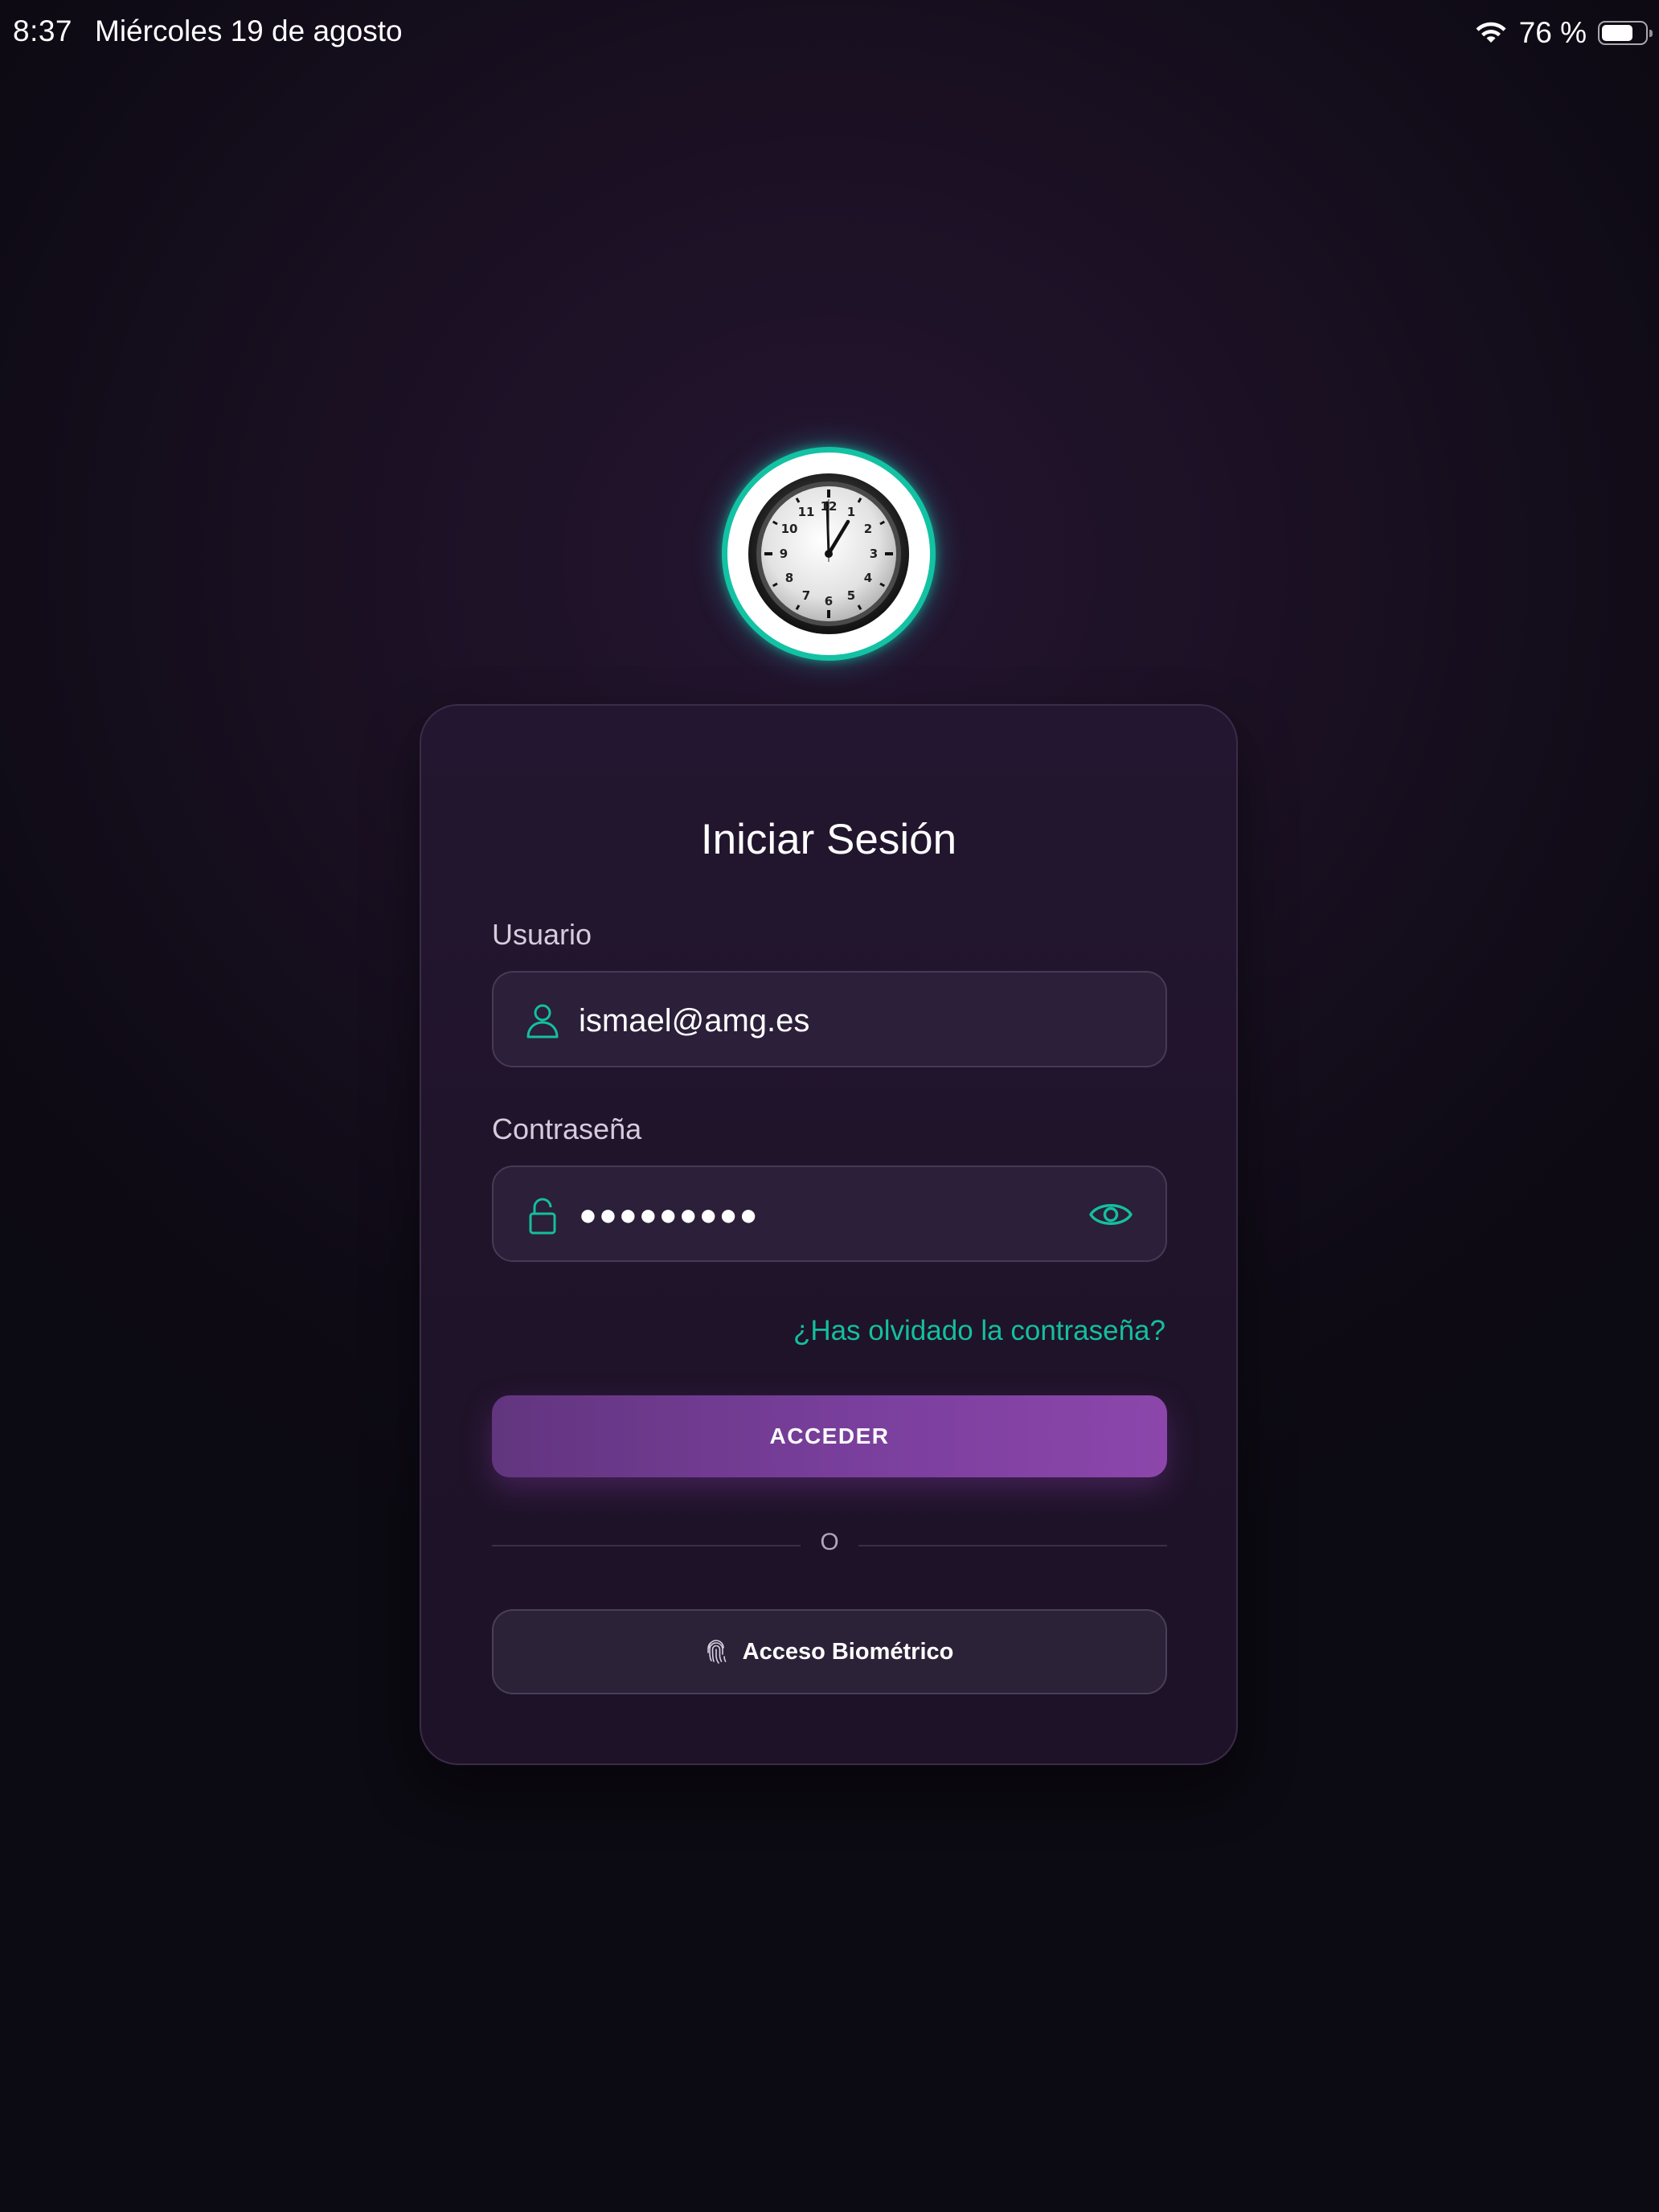  Describe the element at coordinates (848, 1651) in the screenshot. I see `biometric-button-label: Acceso Biométrico` at that location.